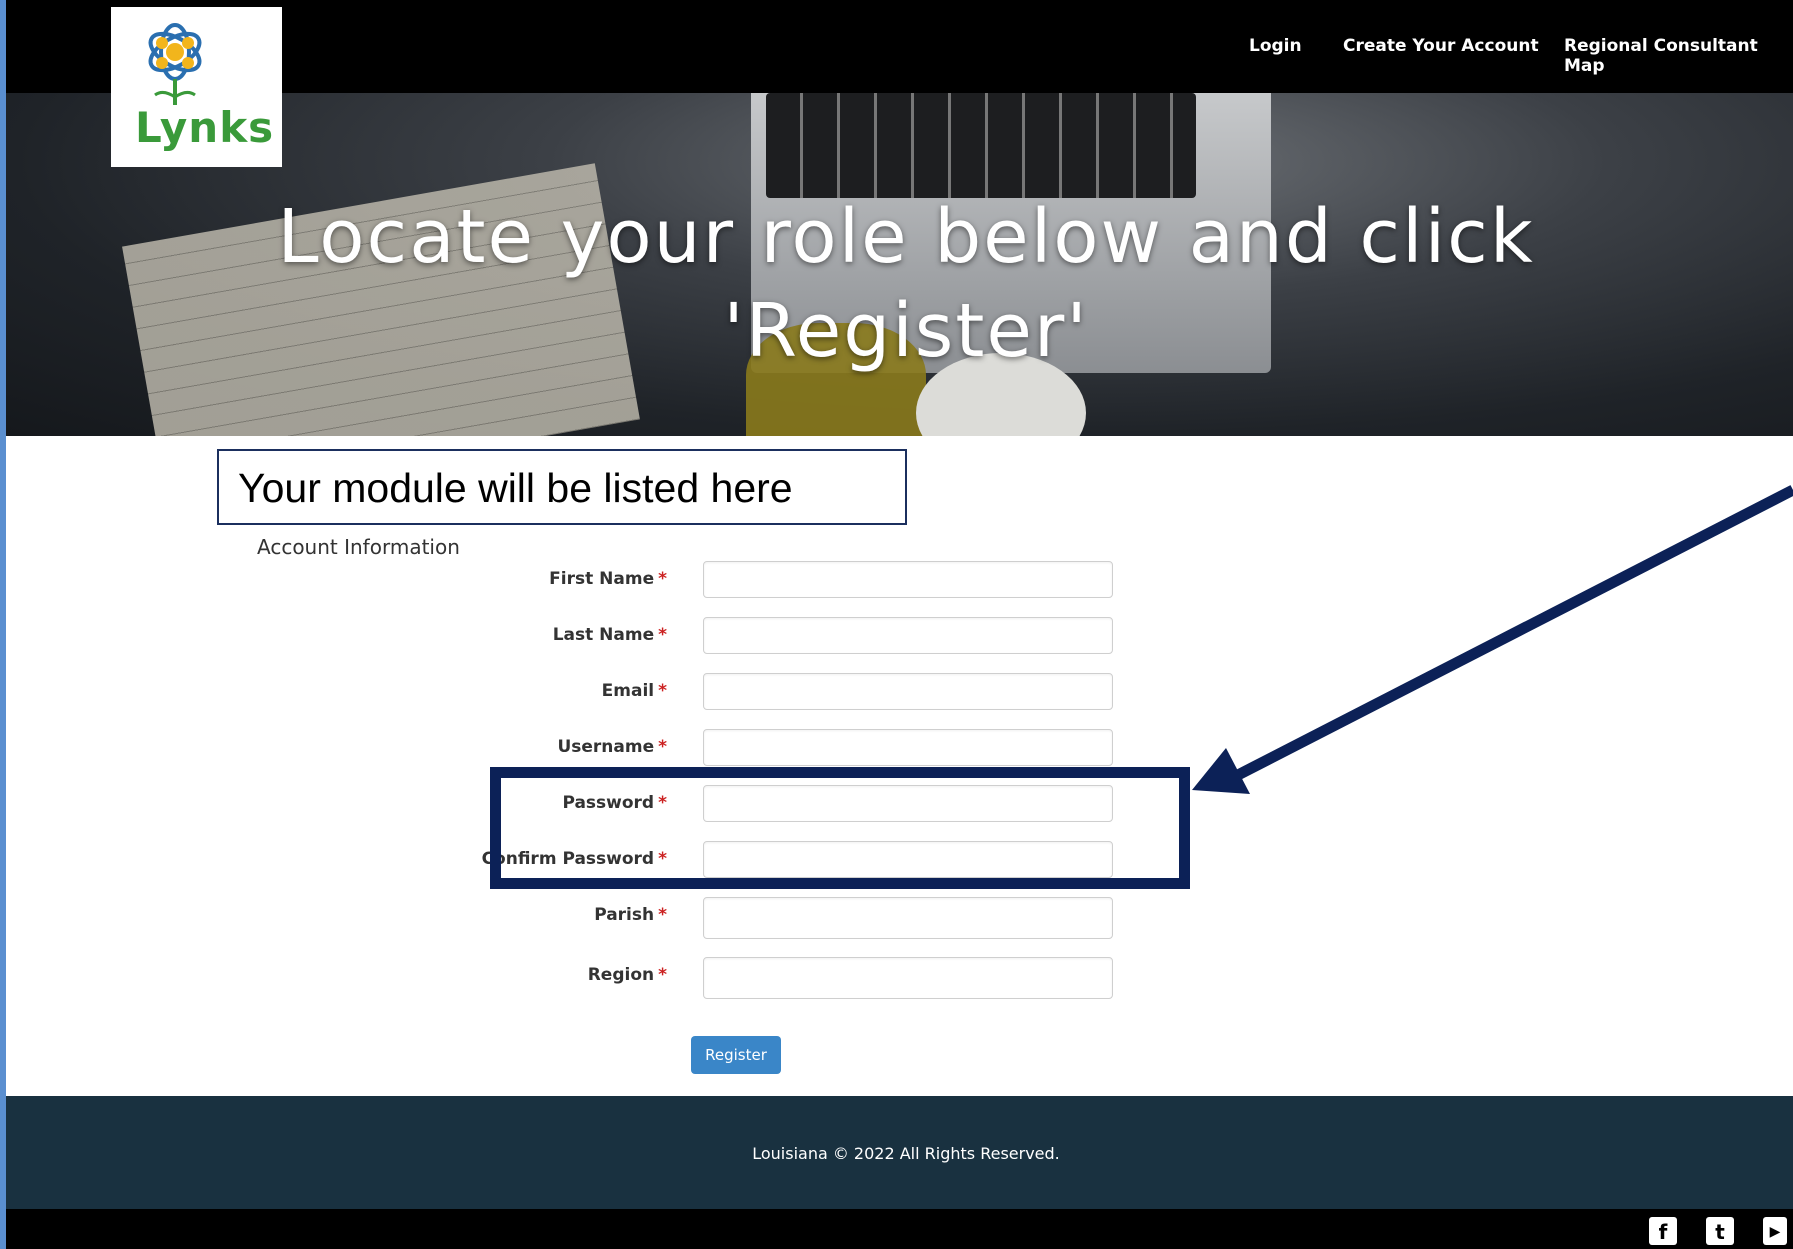 Image resolution: width=1793 pixels, height=1249 pixels. Describe the element at coordinates (1720, 1231) in the screenshot. I see `twitter-icon: t` at that location.